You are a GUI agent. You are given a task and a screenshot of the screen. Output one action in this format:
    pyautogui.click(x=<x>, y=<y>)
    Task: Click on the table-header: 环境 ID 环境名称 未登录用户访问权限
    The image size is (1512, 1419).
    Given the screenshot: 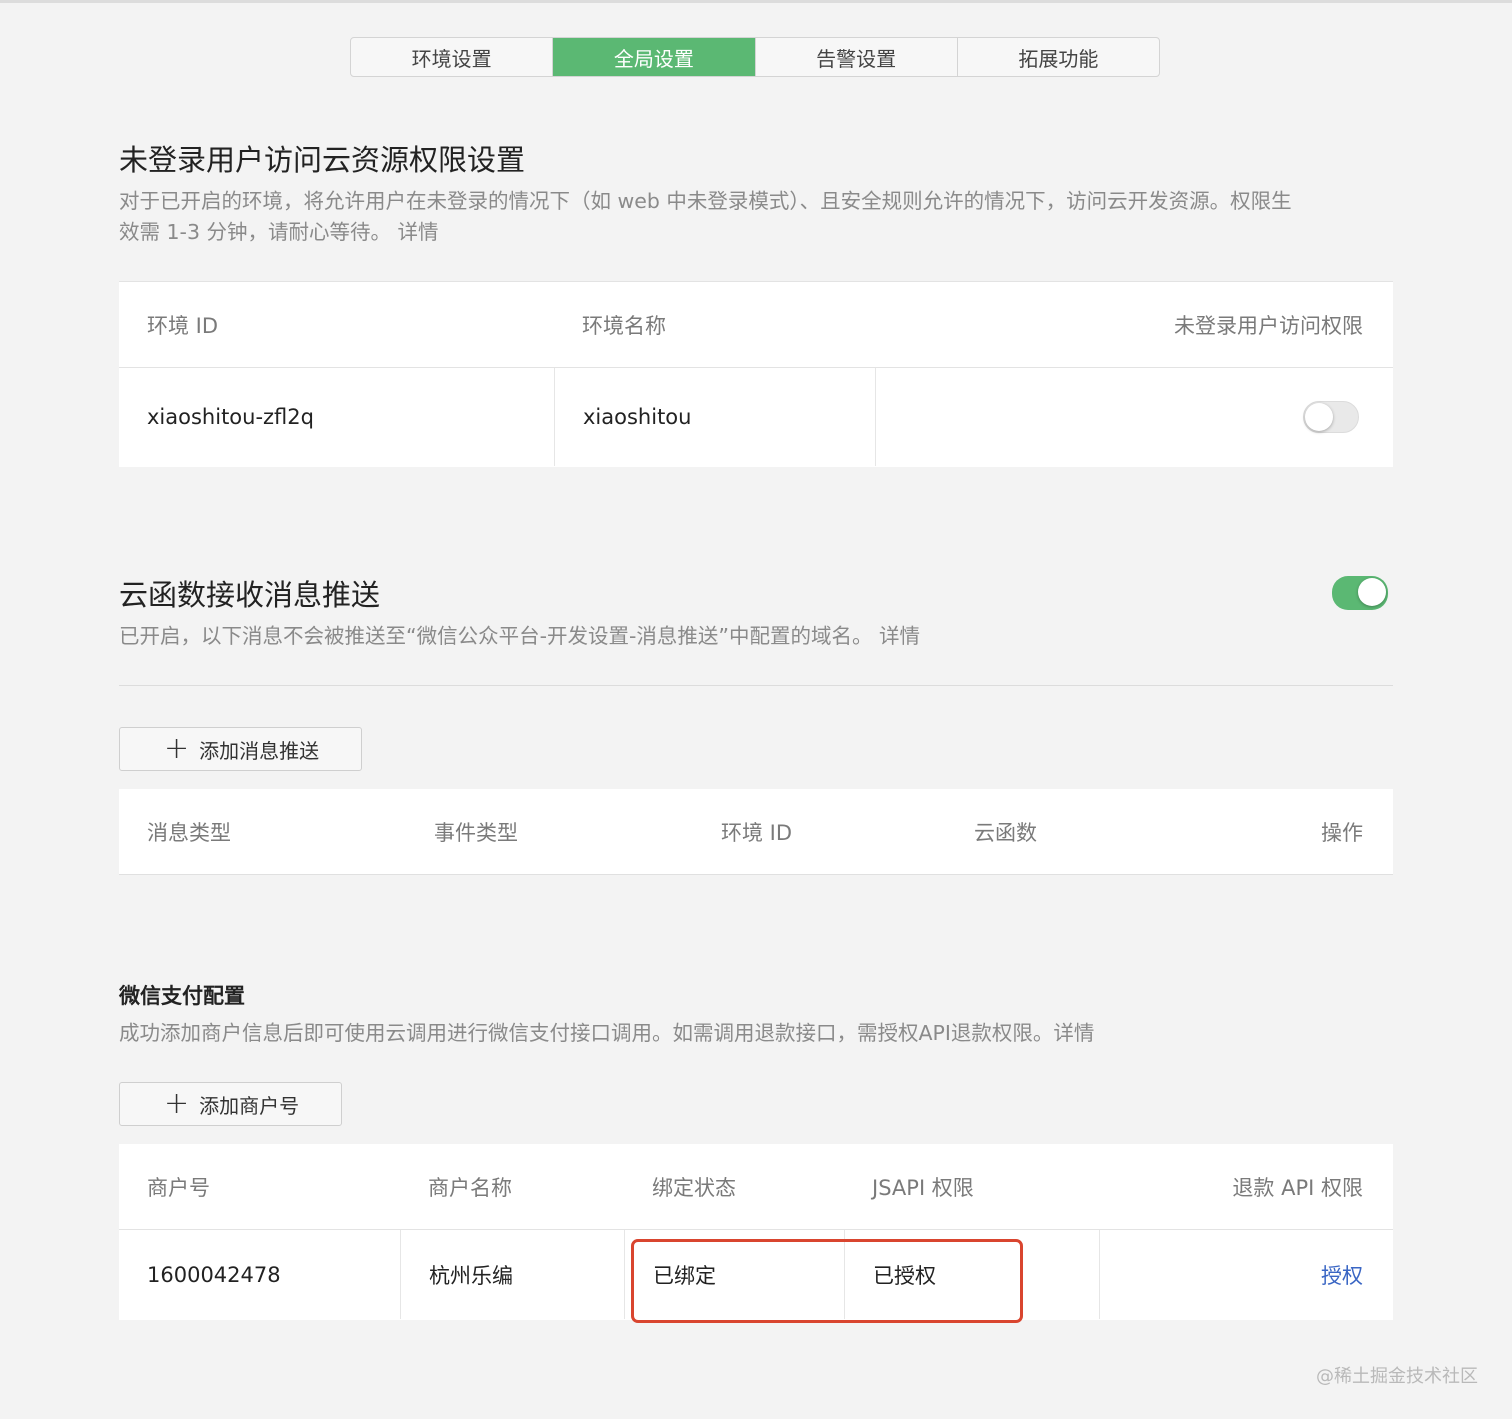 What is the action you would take?
    pyautogui.click(x=756, y=325)
    